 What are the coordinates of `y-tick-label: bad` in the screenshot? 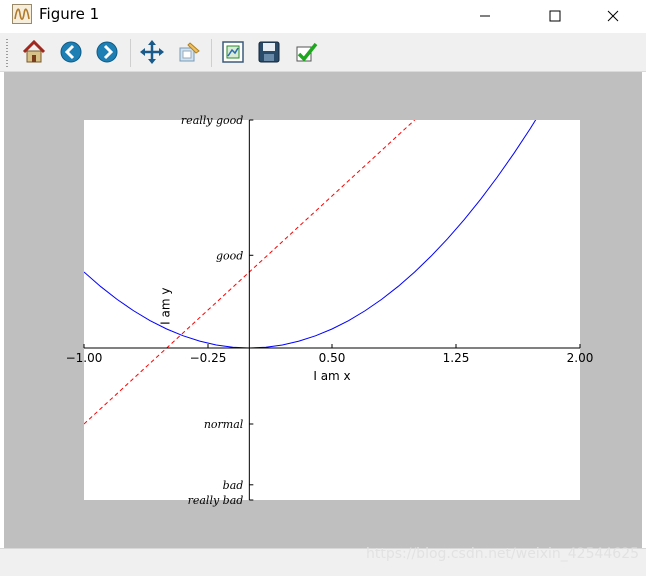 It's located at (233, 485).